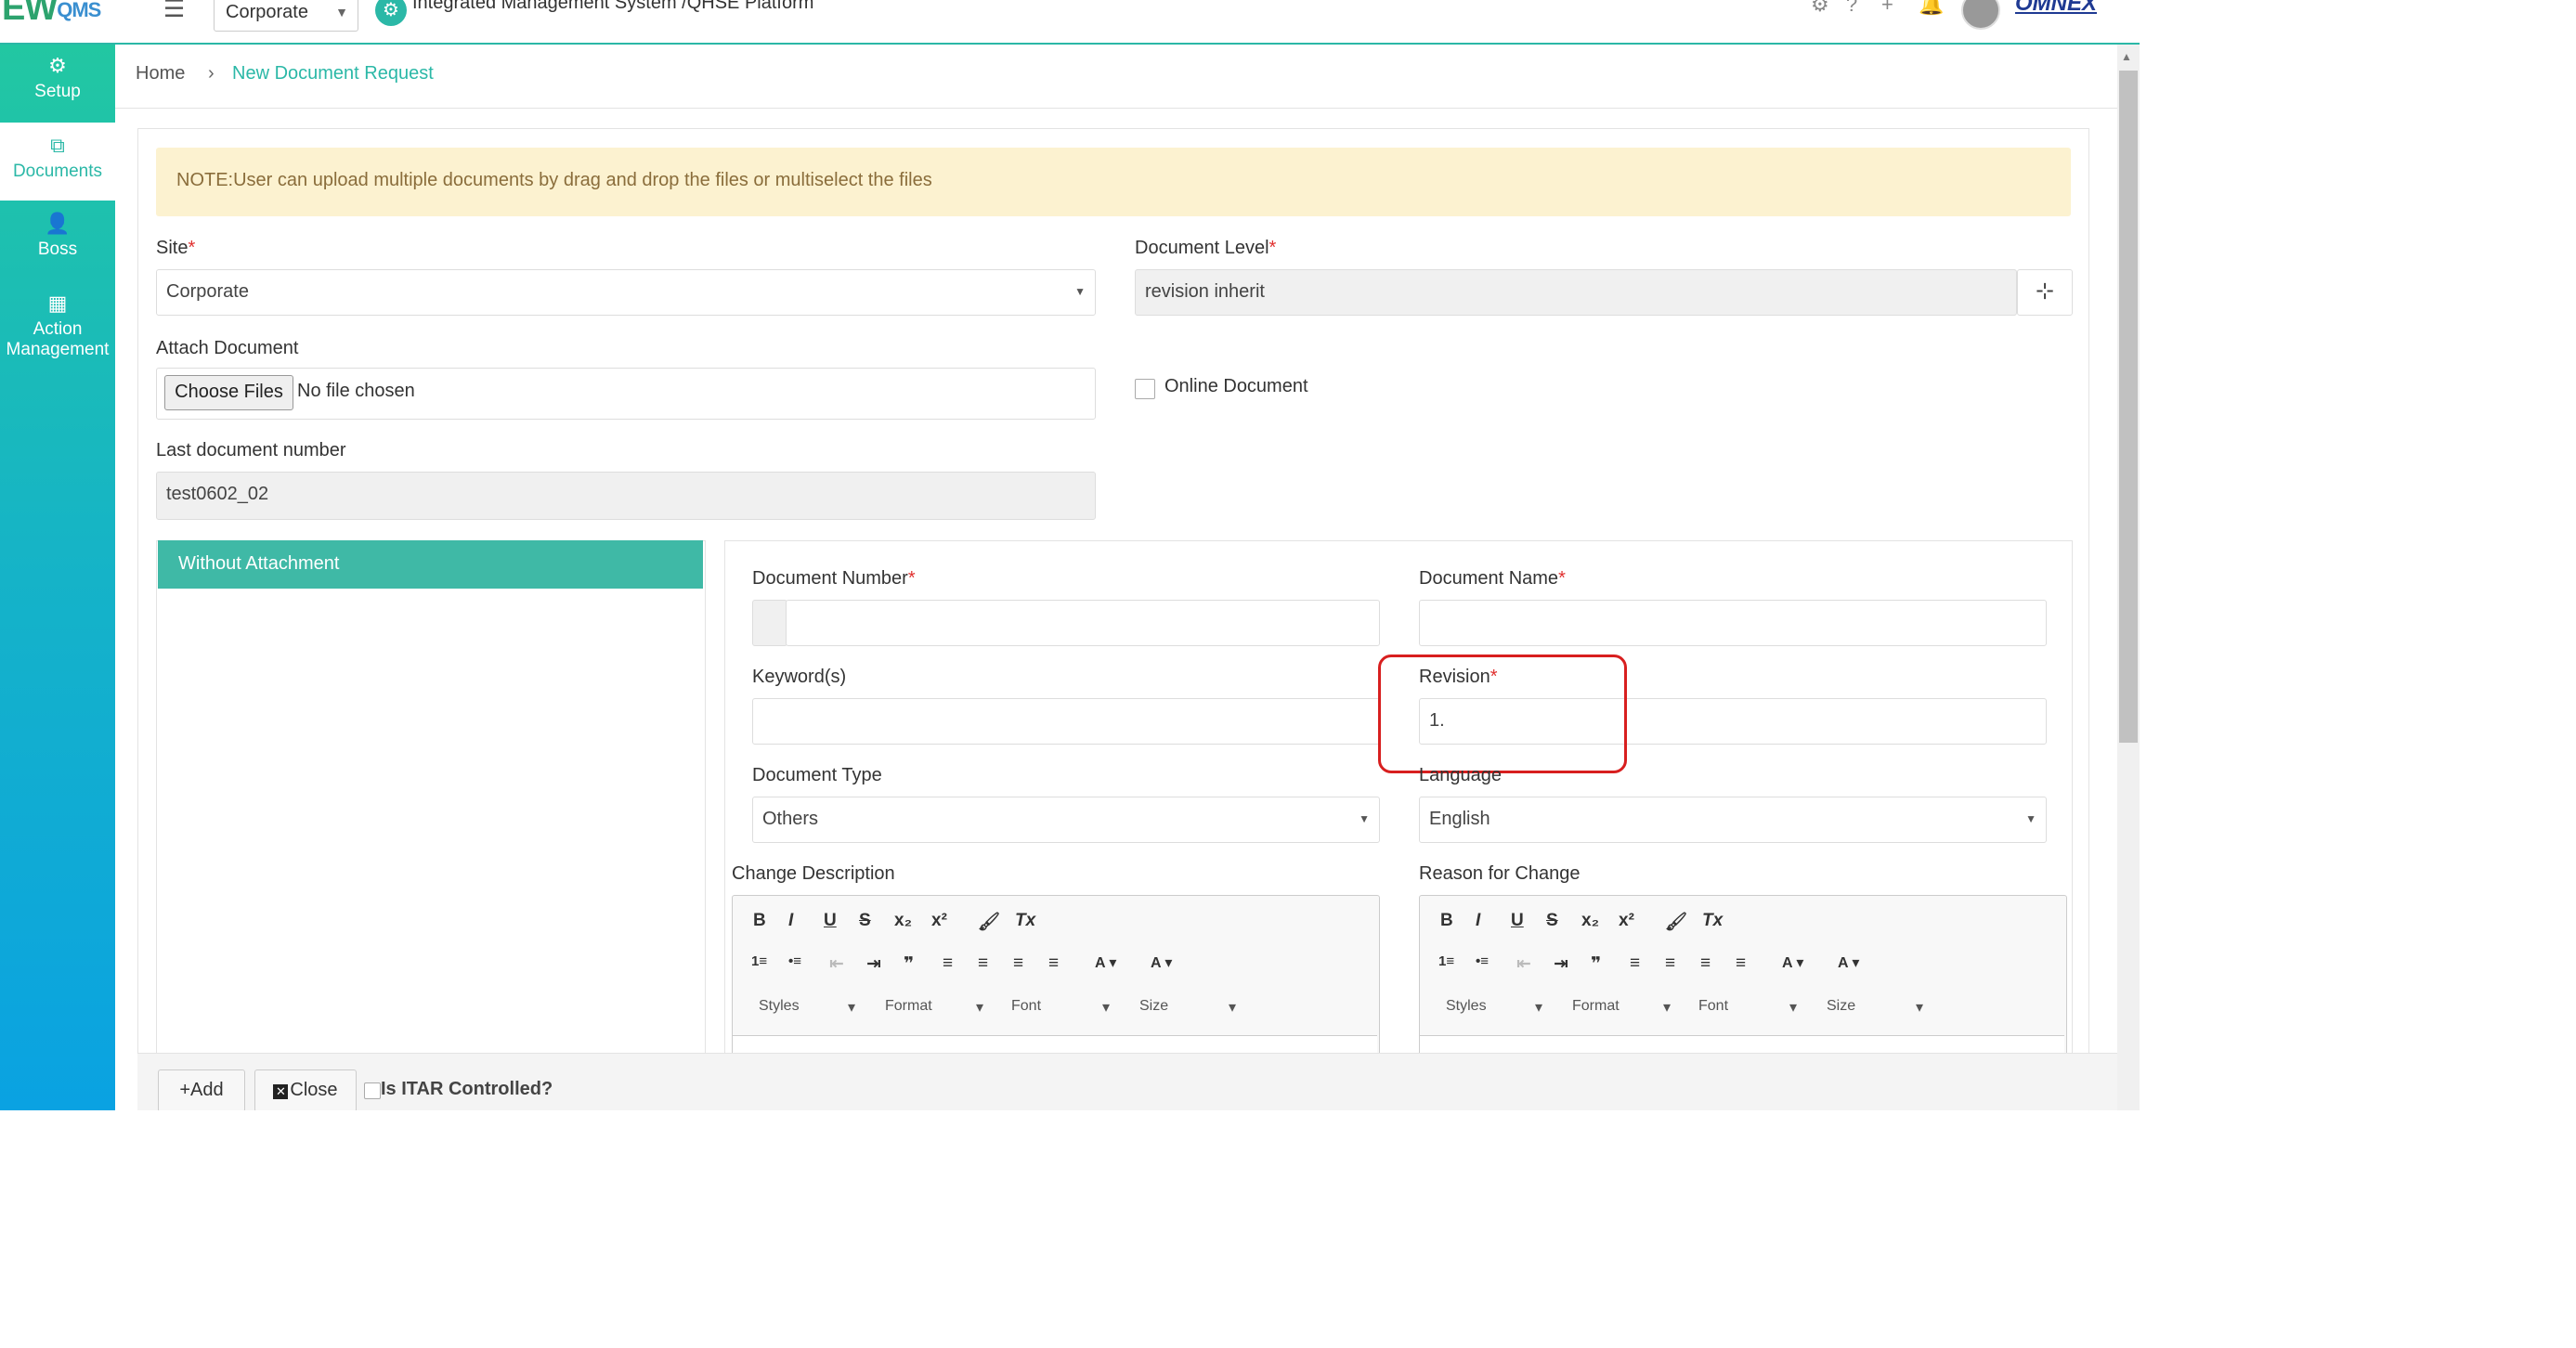 The height and width of the screenshot is (1348, 2576). I want to click on sidebar-item-documents: ⧉ Documents, so click(57, 162).